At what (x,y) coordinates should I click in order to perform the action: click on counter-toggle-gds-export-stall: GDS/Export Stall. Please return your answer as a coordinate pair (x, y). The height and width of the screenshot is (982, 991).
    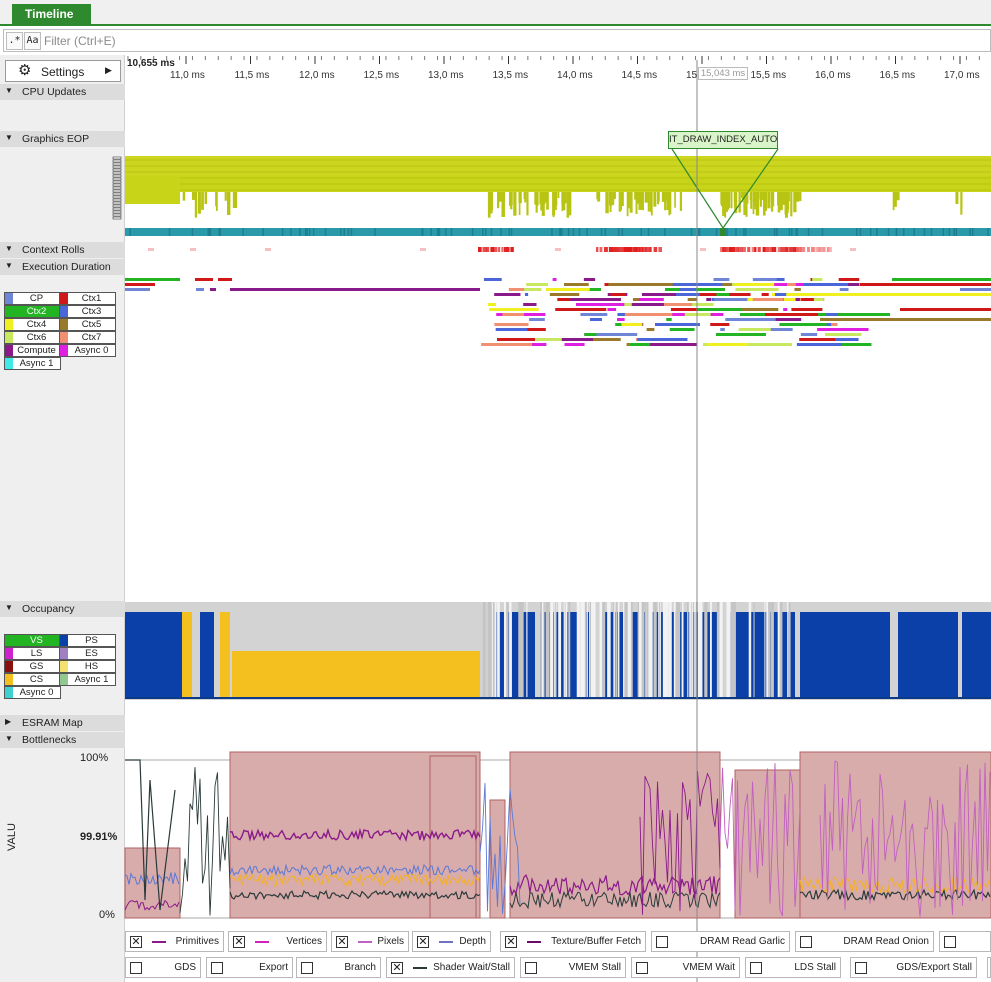
    Looking at the image, I should click on (913, 967).